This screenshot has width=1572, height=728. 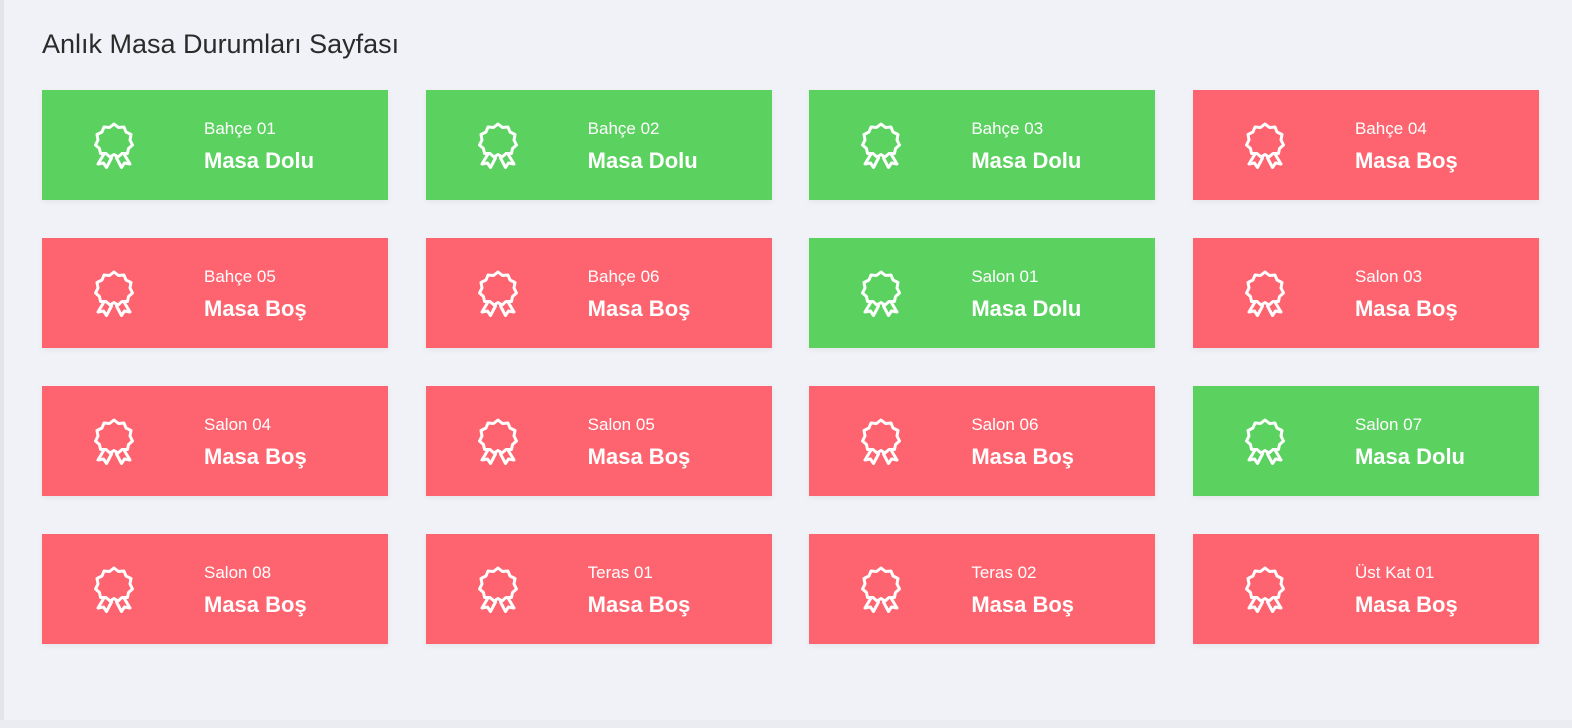 I want to click on table-name: Salon 07, so click(x=1388, y=424).